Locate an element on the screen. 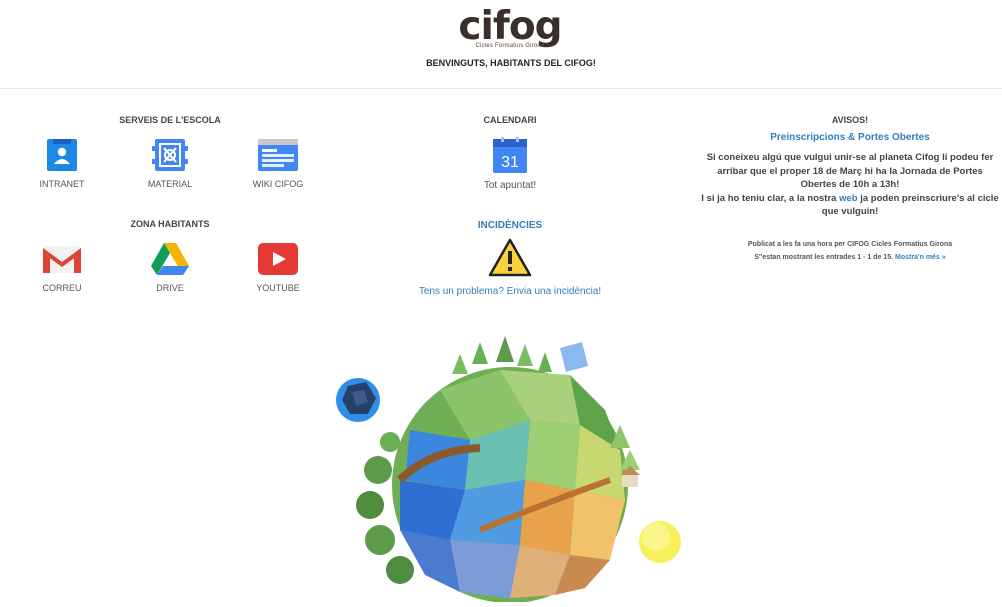  wiki-icon is located at coordinates (278, 155).